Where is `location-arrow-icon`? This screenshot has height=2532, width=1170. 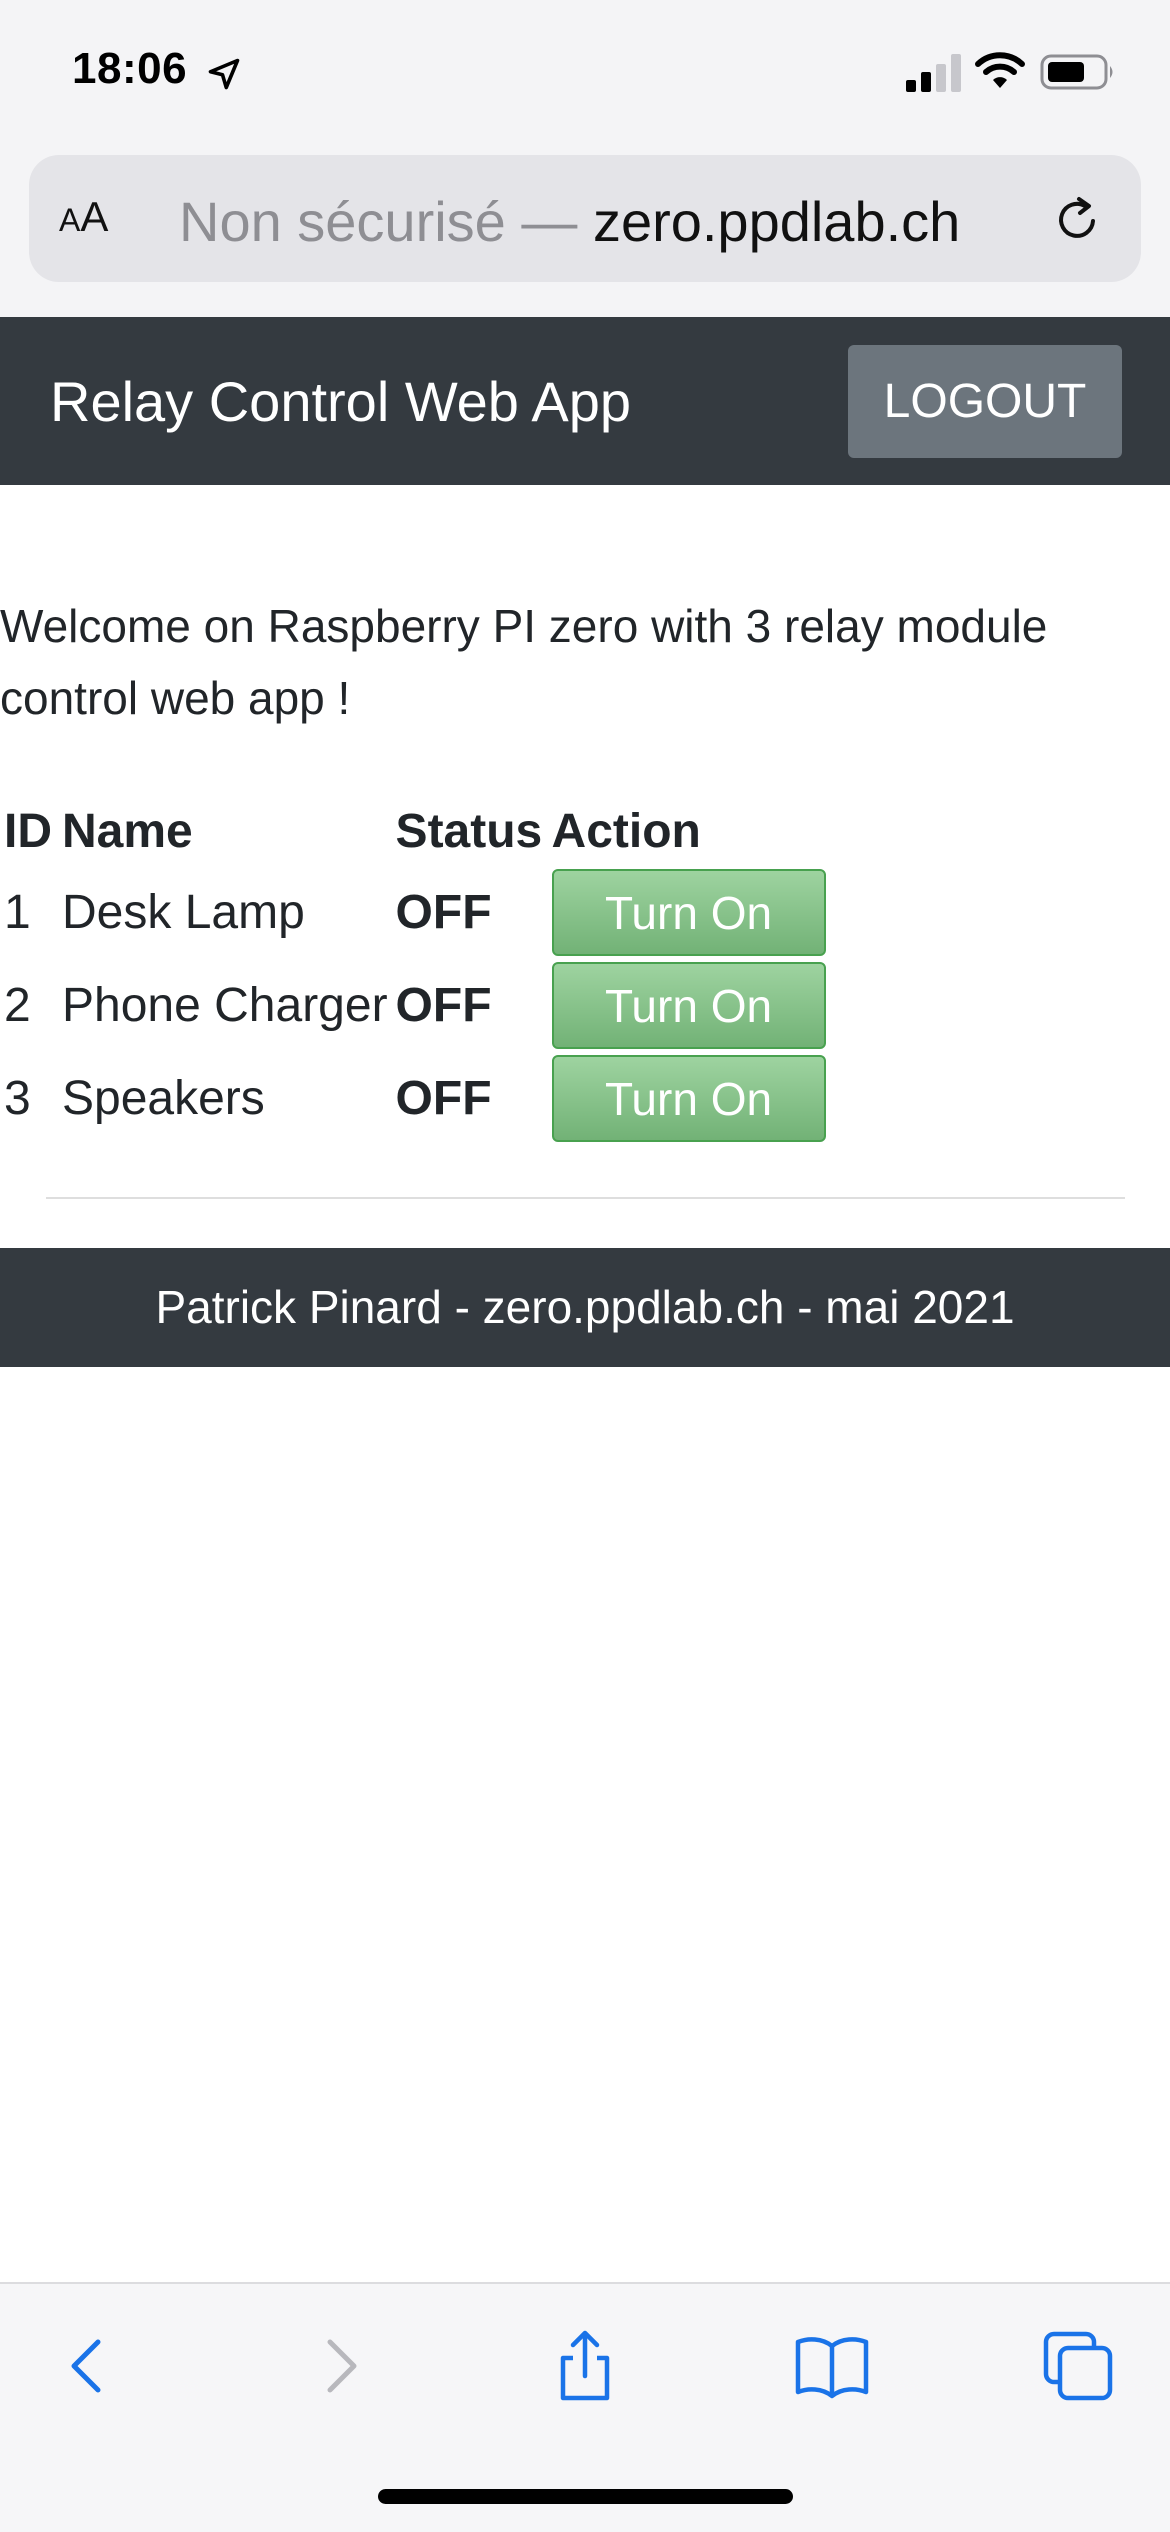 location-arrow-icon is located at coordinates (224, 74).